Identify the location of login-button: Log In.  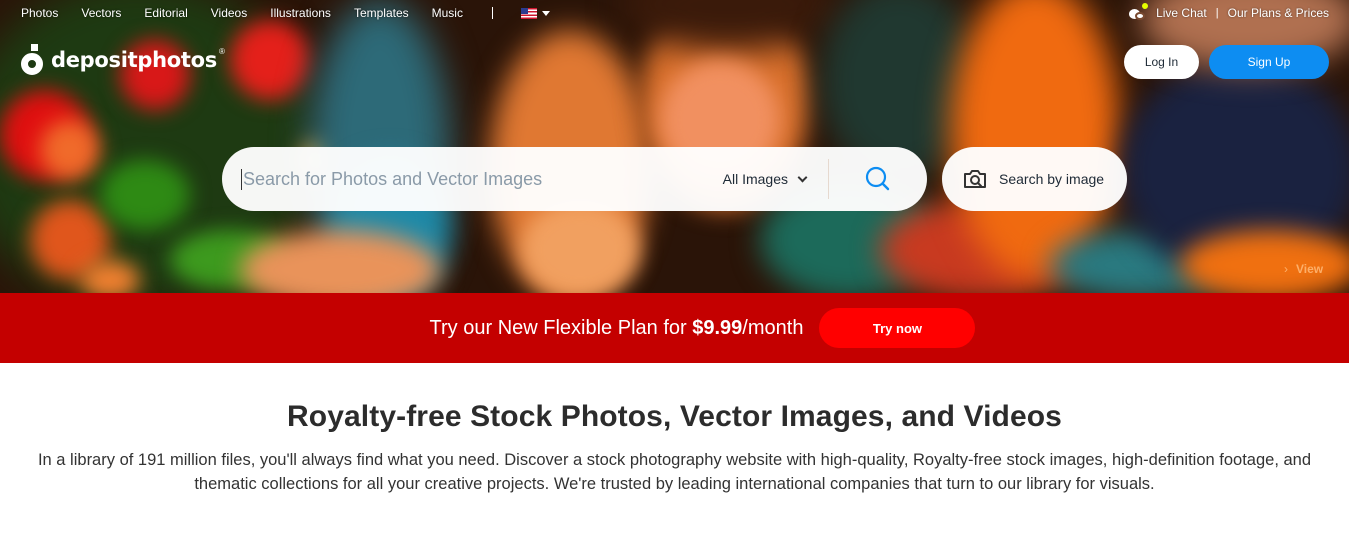
(1161, 62).